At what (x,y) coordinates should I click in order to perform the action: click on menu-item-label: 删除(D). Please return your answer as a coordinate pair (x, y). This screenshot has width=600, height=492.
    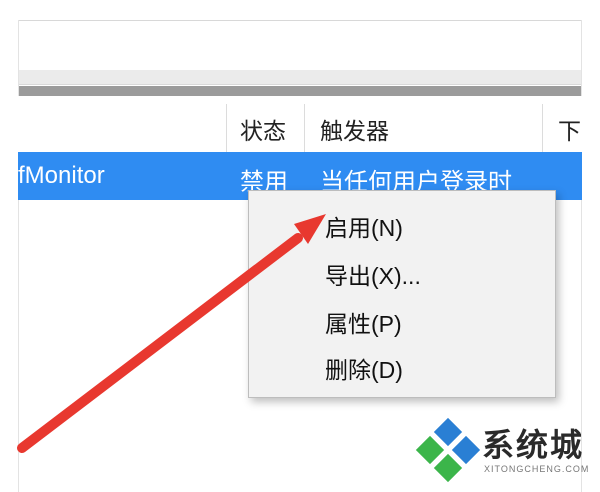
    Looking at the image, I should click on (364, 370).